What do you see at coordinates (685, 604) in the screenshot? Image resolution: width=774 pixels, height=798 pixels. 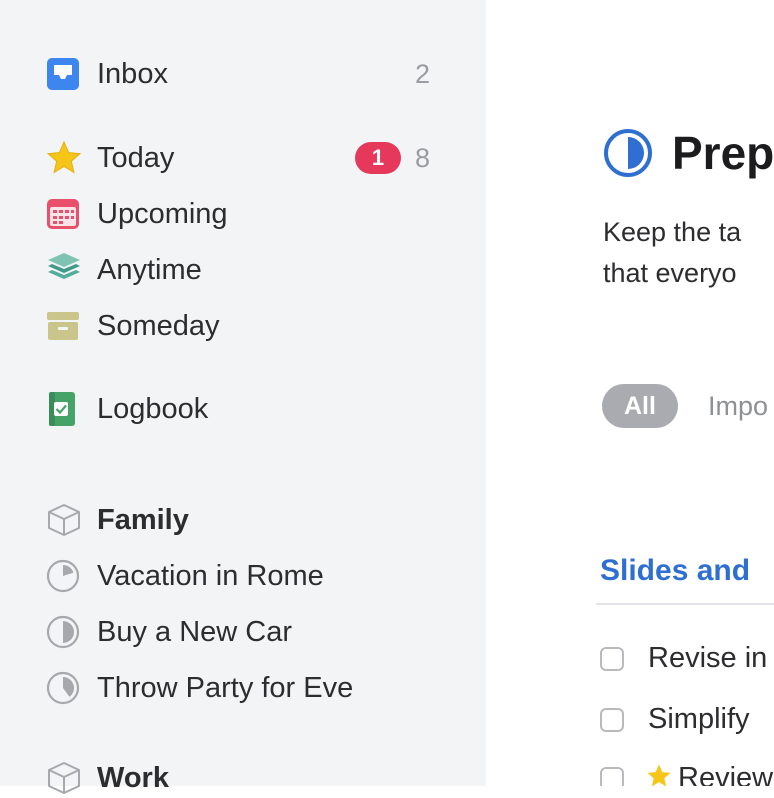 I see `heading-divider` at bounding box center [685, 604].